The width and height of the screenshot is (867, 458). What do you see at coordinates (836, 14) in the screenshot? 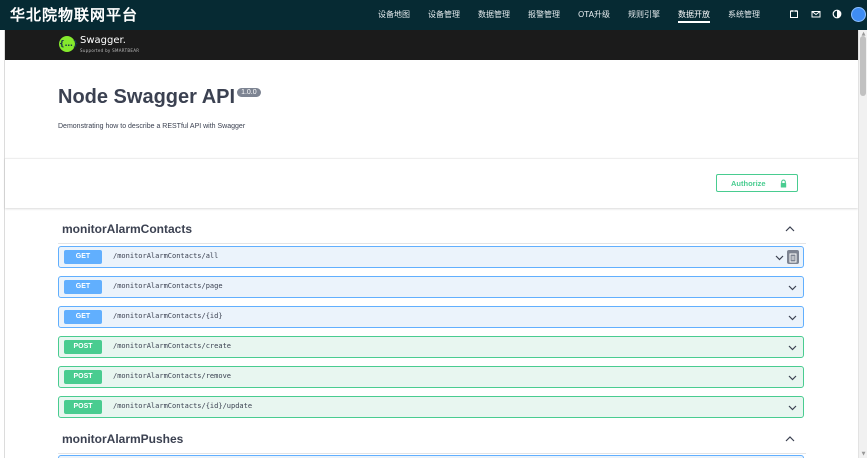
I see `theme-toggle-icon` at bounding box center [836, 14].